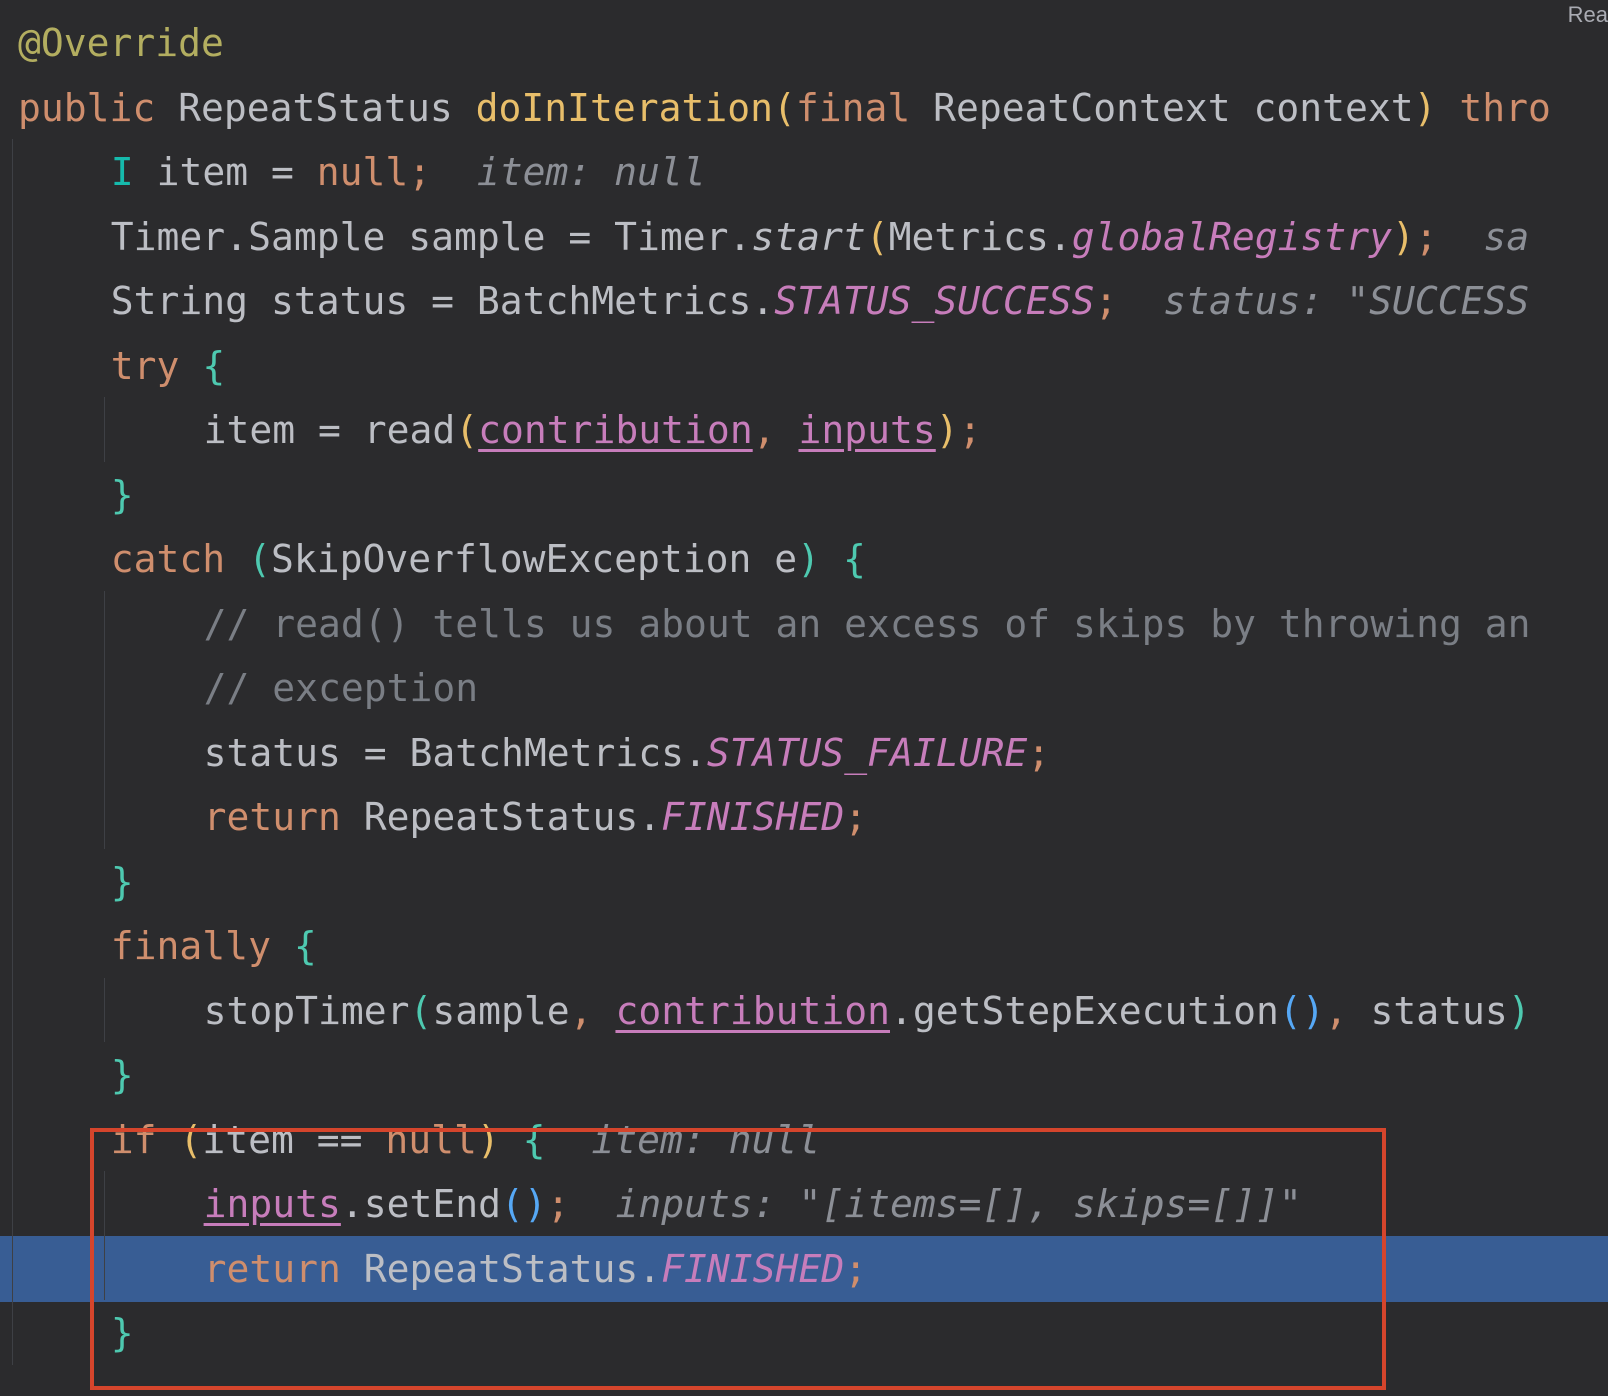  I want to click on code-line: status = BatchMetrics.STATUS_FAILURE;, so click(804, 753).